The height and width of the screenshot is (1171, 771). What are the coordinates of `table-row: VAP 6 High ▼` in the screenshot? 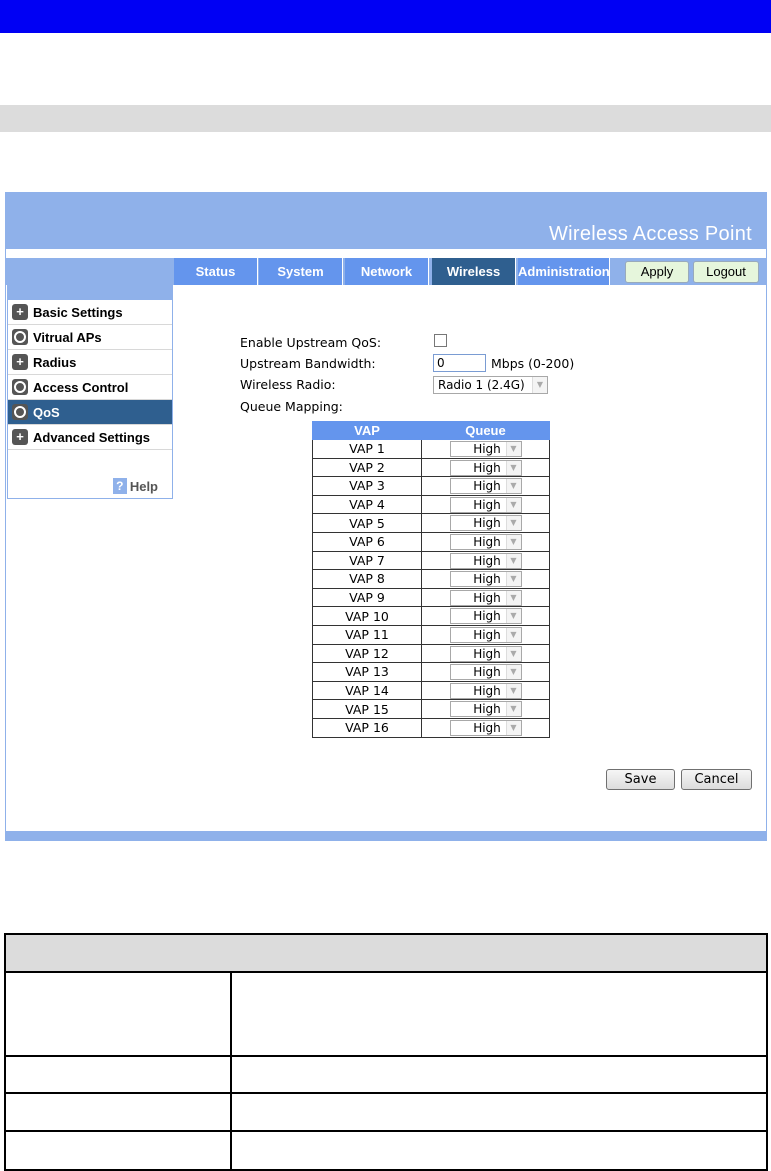 It's located at (431, 541).